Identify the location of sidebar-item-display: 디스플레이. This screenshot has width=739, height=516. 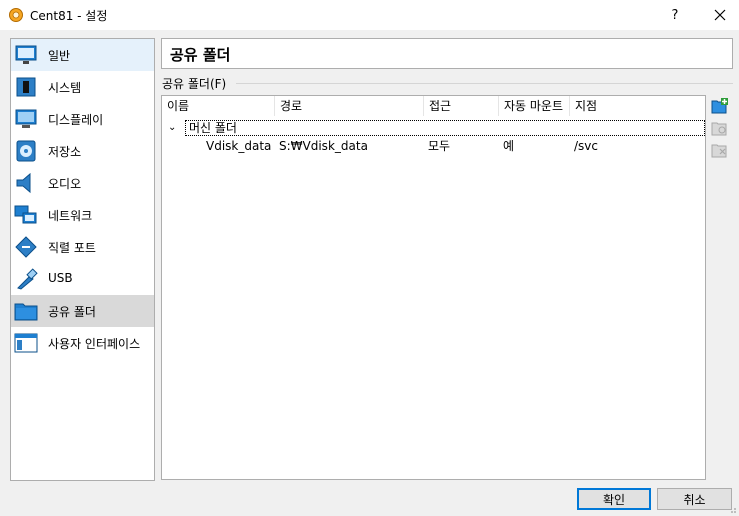
(82, 119).